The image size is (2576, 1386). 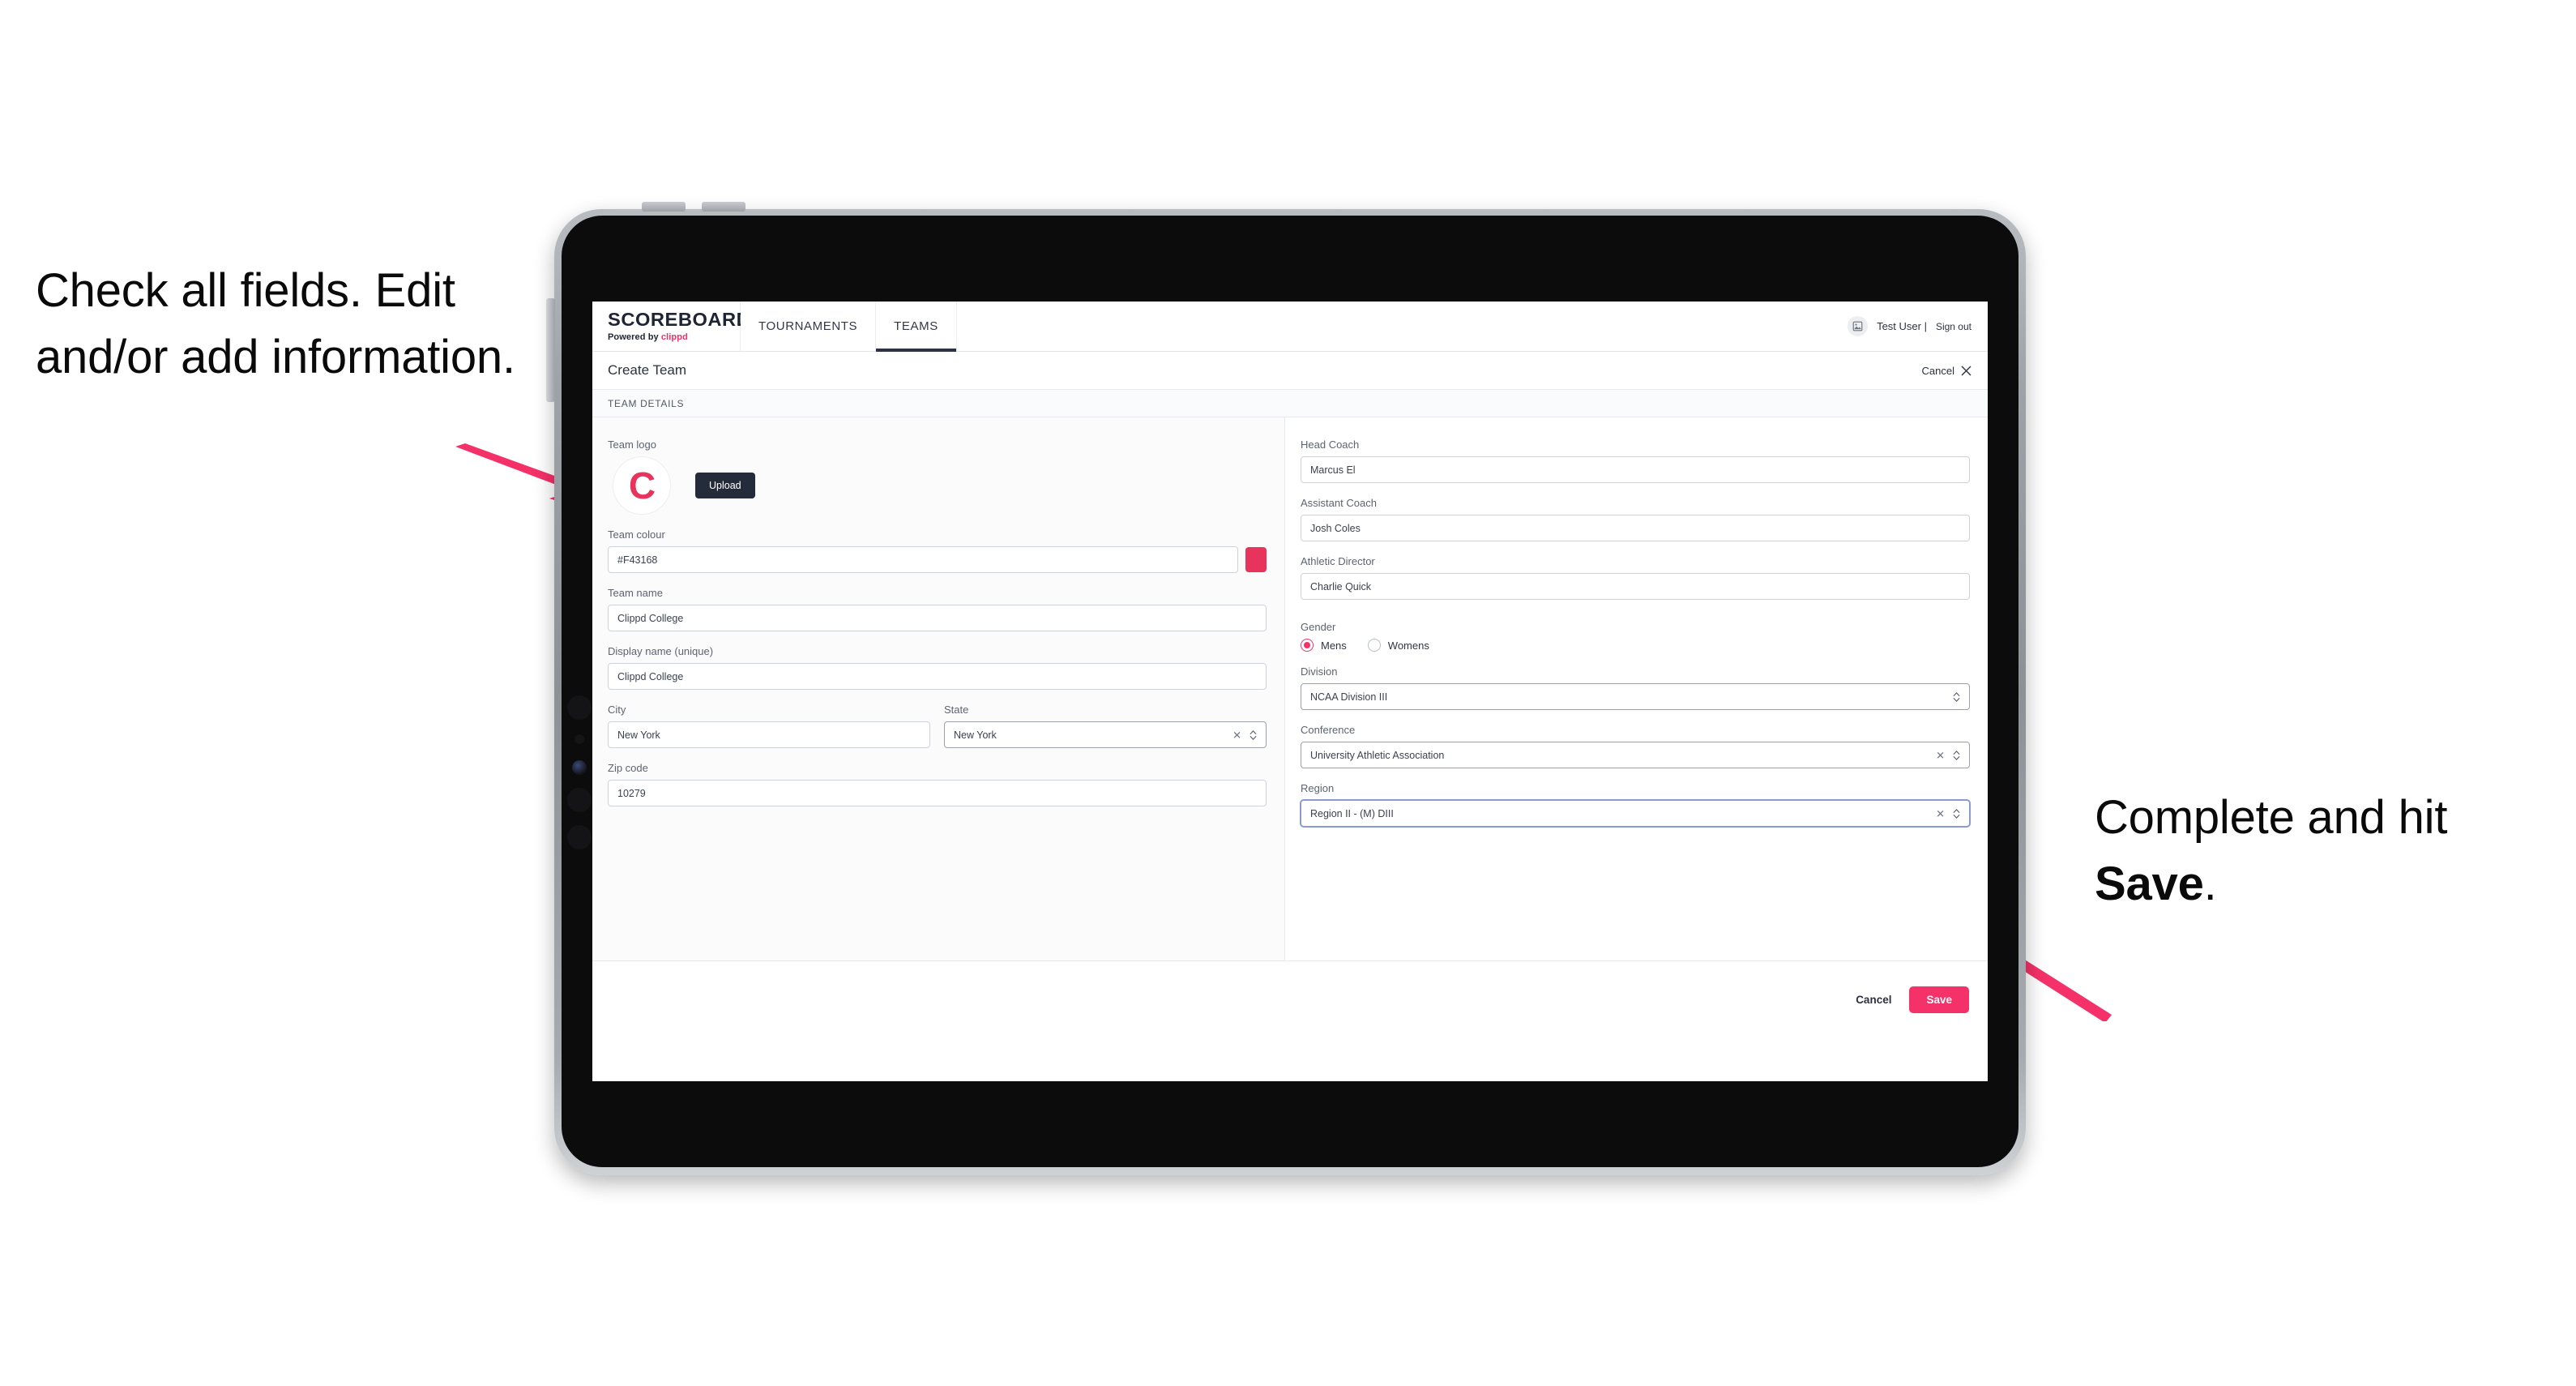 What do you see at coordinates (1334, 645) in the screenshot?
I see `gender-option-mens-label: Mens` at bounding box center [1334, 645].